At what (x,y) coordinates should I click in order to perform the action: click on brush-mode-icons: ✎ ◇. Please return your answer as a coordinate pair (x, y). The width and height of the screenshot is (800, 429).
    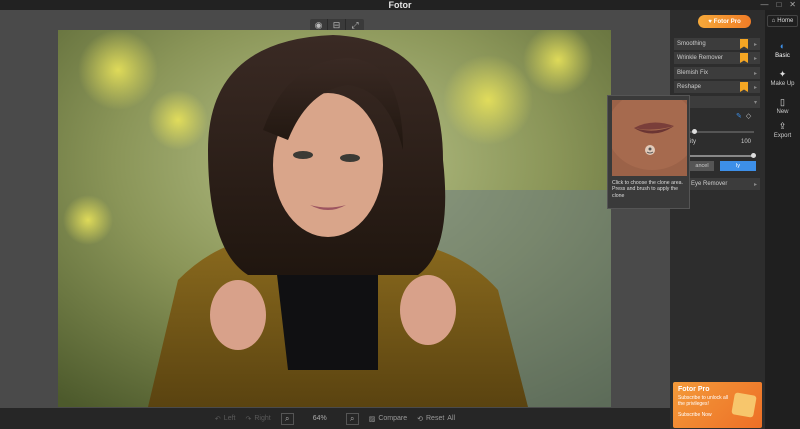
    Looking at the image, I should click on (743, 116).